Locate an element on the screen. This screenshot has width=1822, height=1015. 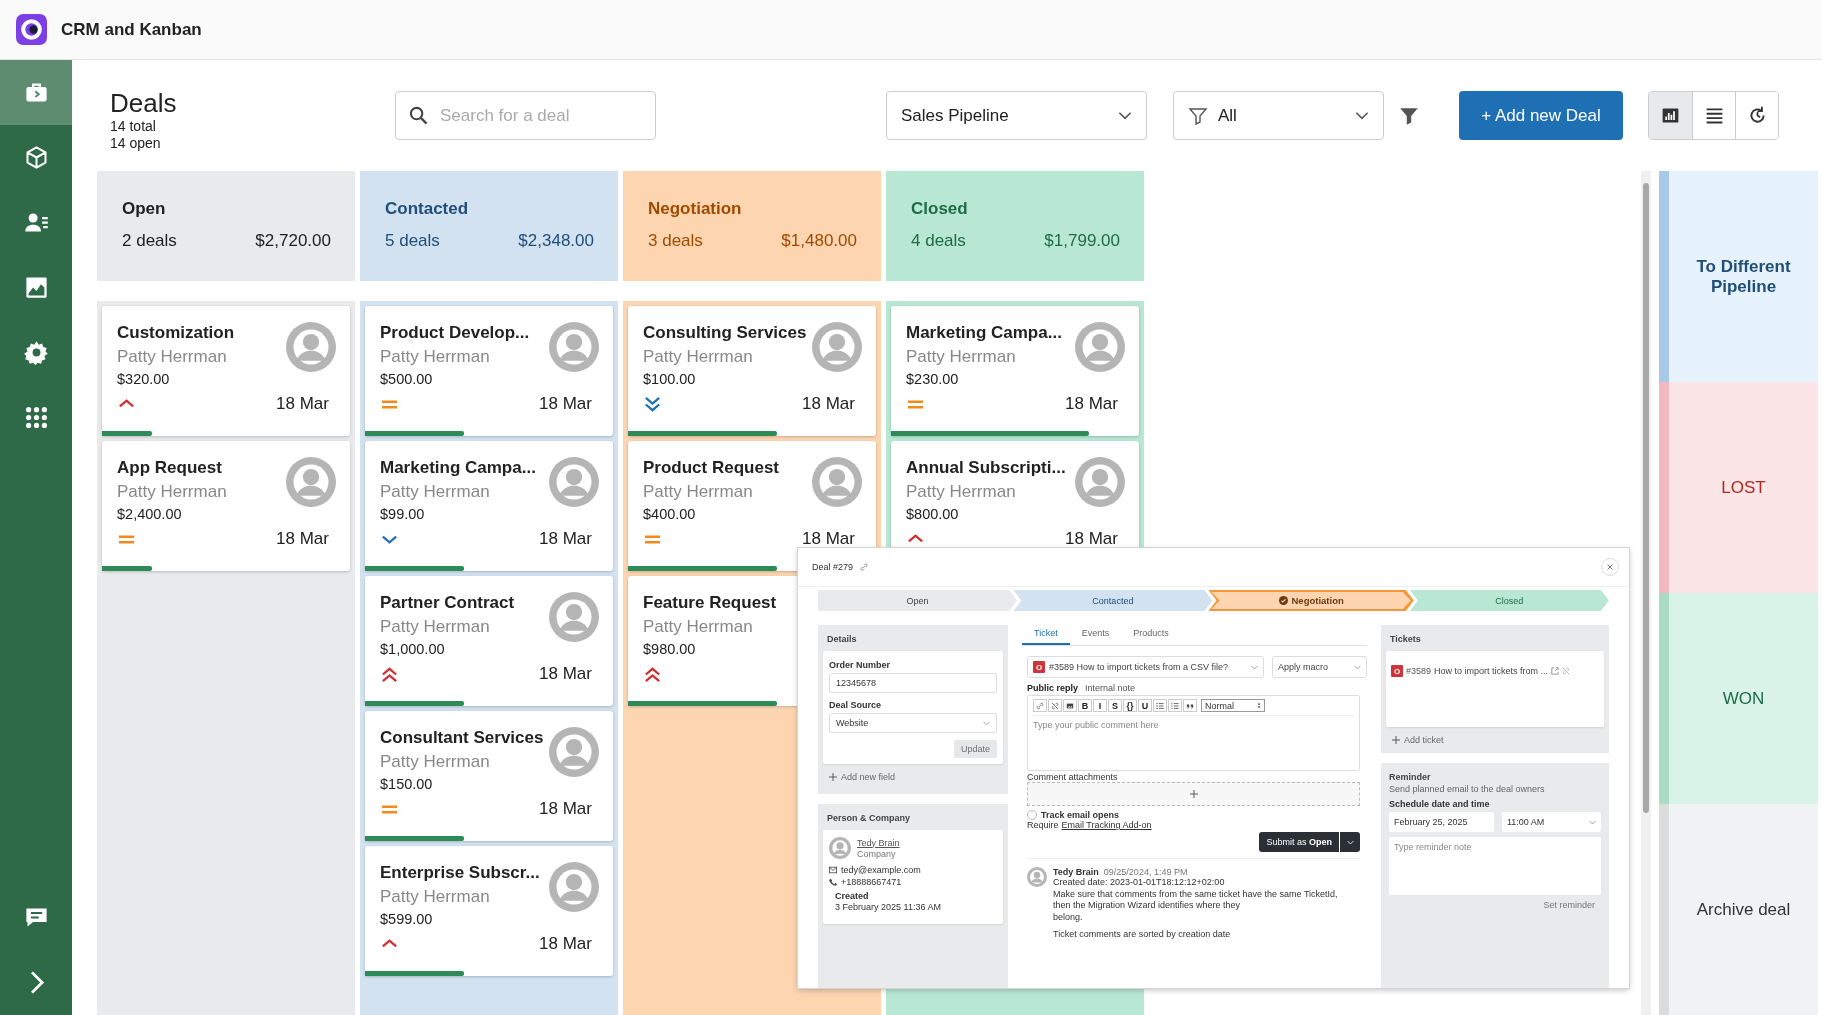
submit-dropdown-button is located at coordinates (1350, 842).